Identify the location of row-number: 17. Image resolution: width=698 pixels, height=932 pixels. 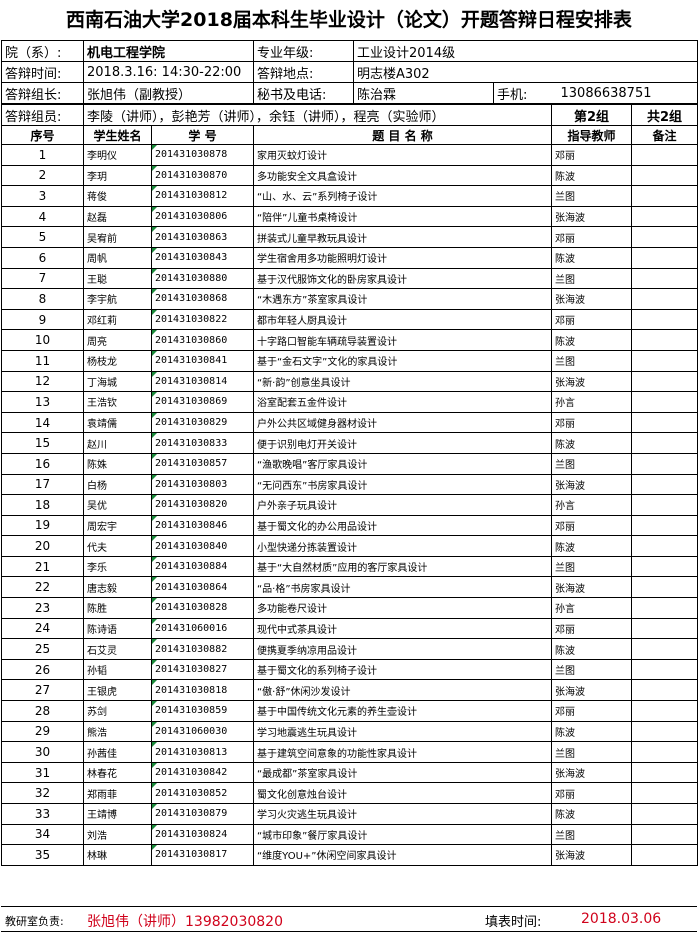
(42, 484).